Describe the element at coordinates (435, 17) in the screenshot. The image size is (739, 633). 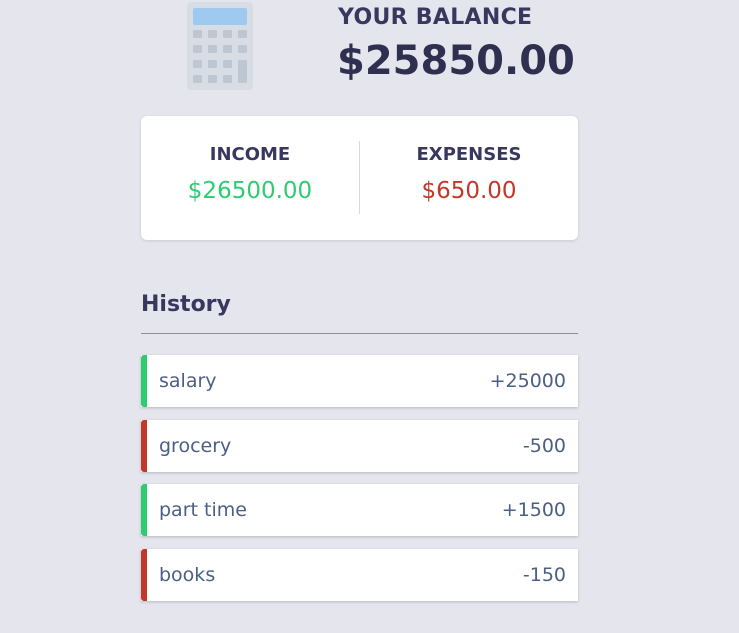
I see `balance-label: YOUR BALANCE` at that location.